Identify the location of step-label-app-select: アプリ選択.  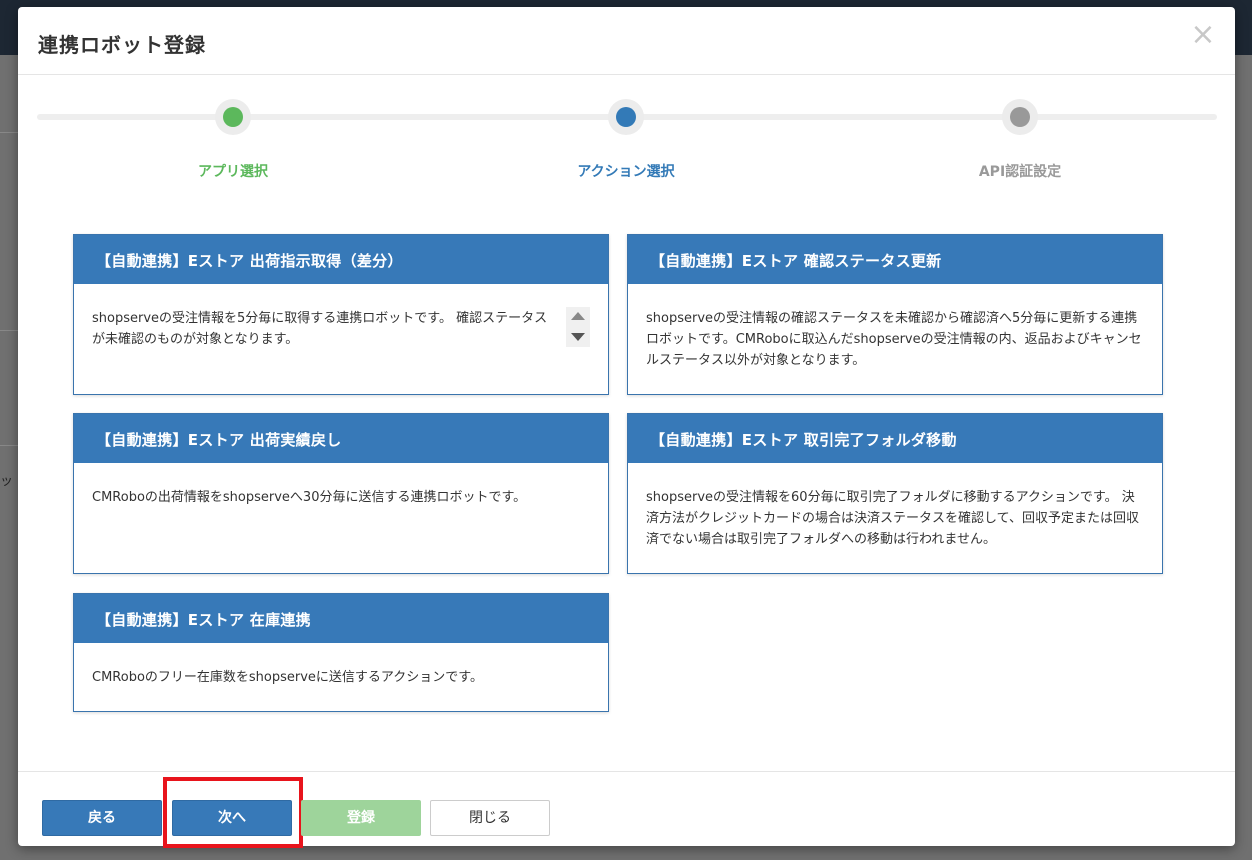
(233, 172).